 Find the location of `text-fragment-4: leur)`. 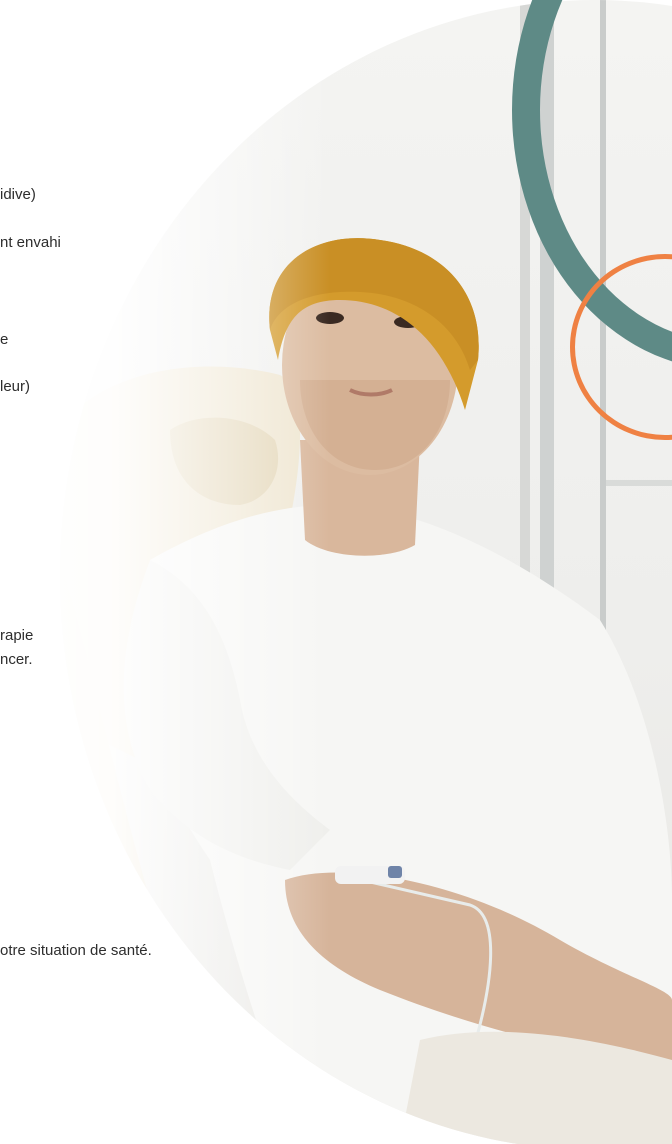

text-fragment-4: leur) is located at coordinates (15, 386).